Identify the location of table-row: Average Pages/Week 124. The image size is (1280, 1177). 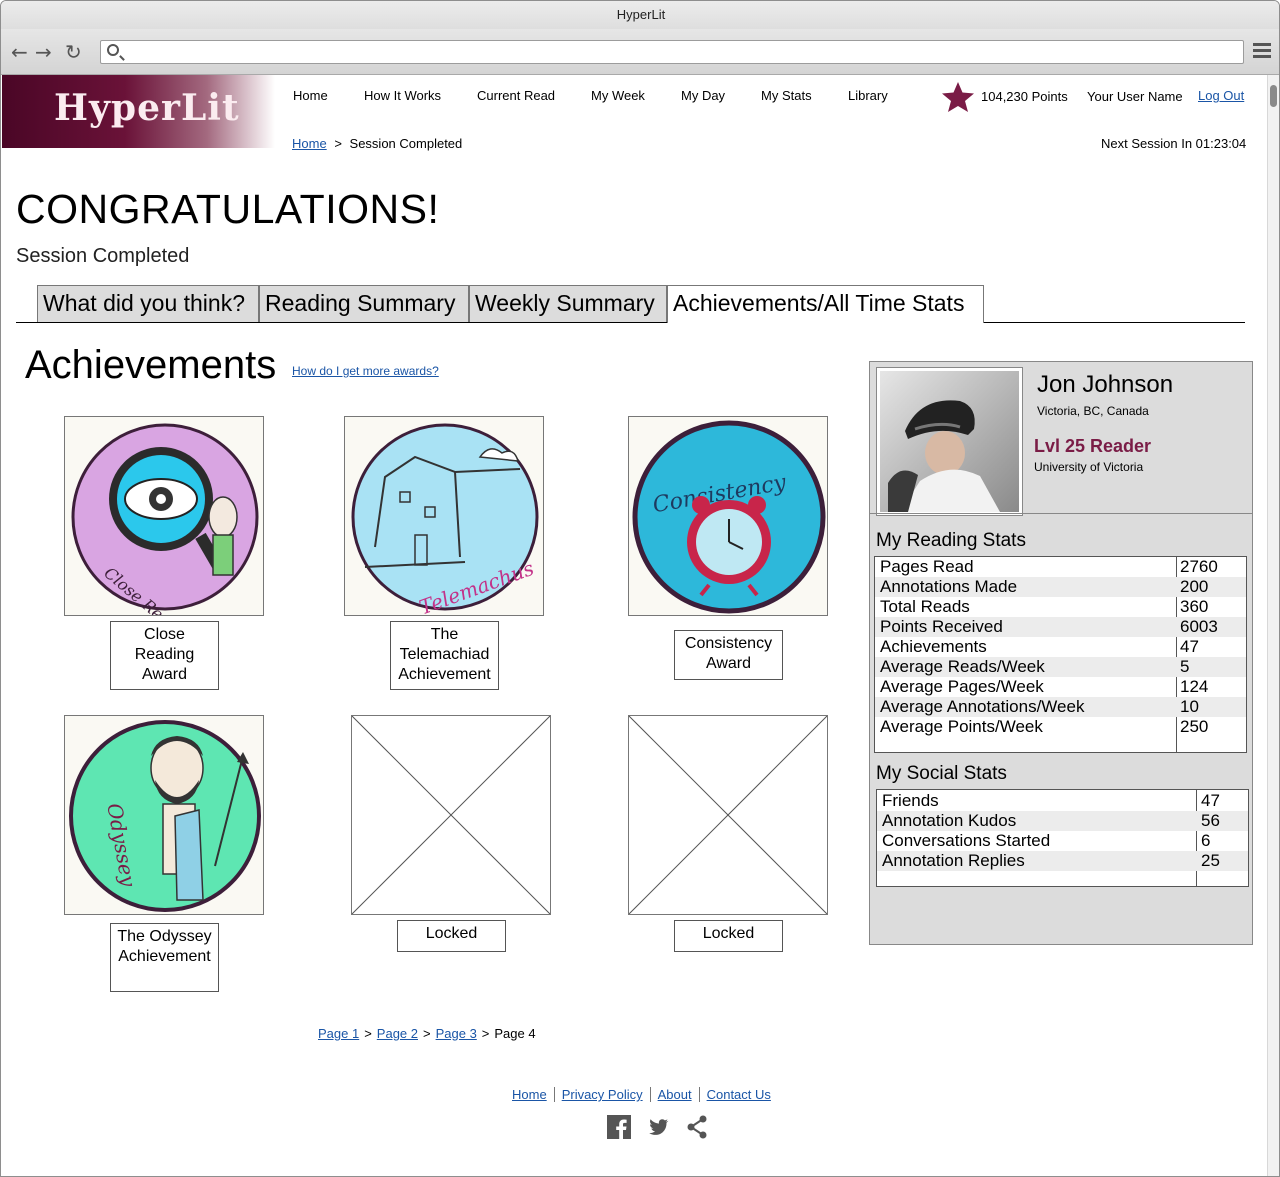
(1060, 687).